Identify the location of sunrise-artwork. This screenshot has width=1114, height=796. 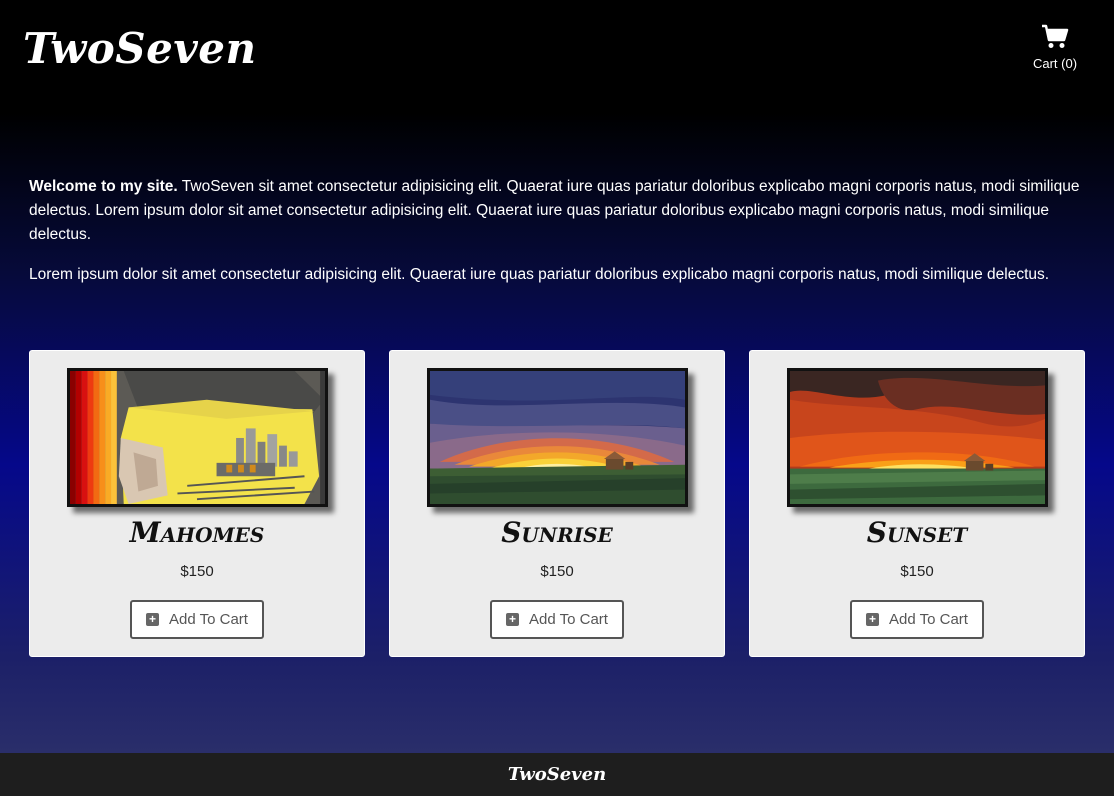
(557, 437).